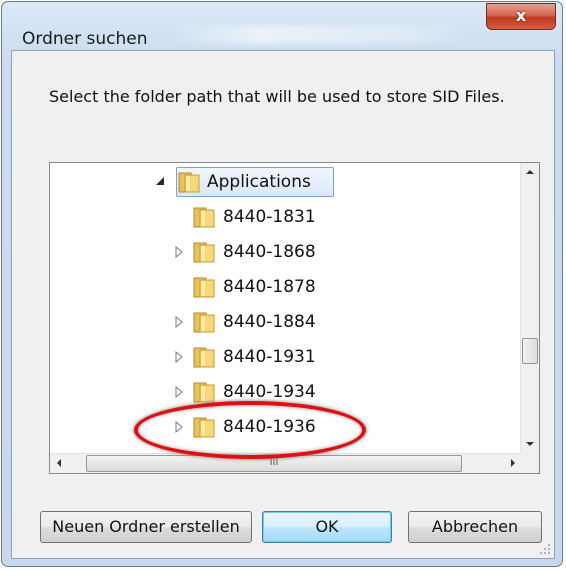  I want to click on tree-item: 8440-1831, so click(285, 217).